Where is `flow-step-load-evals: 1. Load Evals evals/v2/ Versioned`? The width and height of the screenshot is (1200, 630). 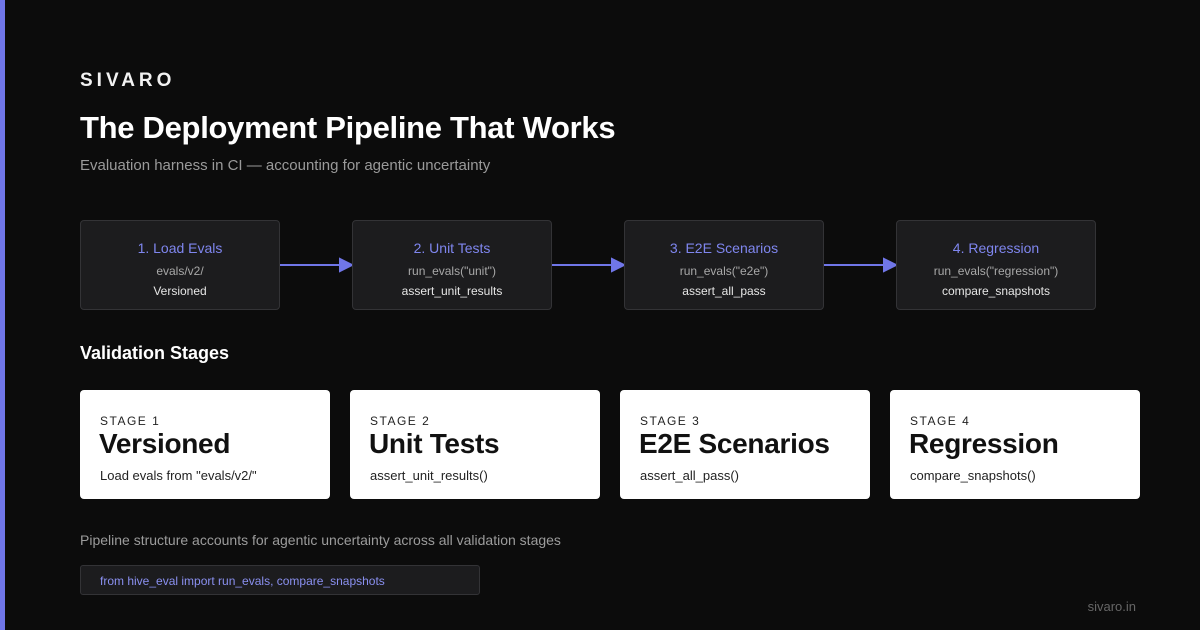
flow-step-load-evals: 1. Load Evals evals/v2/ Versioned is located at coordinates (180, 265).